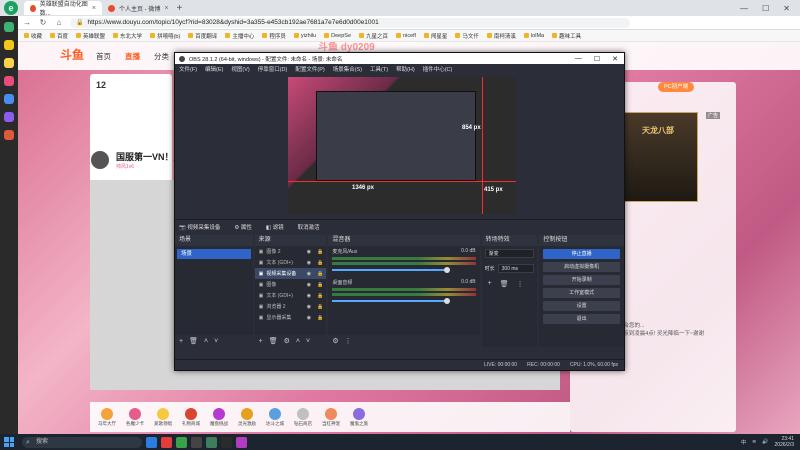 The width and height of the screenshot is (800, 450). Describe the element at coordinates (59, 22) in the screenshot. I see `home-icon: ⌂` at that location.